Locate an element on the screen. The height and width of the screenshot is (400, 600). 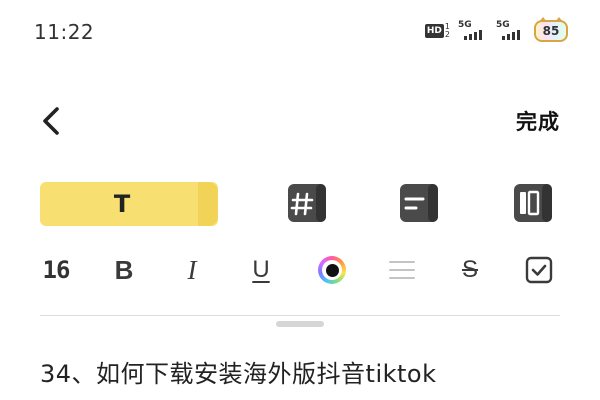
hashtag-icon is located at coordinates (307, 203).